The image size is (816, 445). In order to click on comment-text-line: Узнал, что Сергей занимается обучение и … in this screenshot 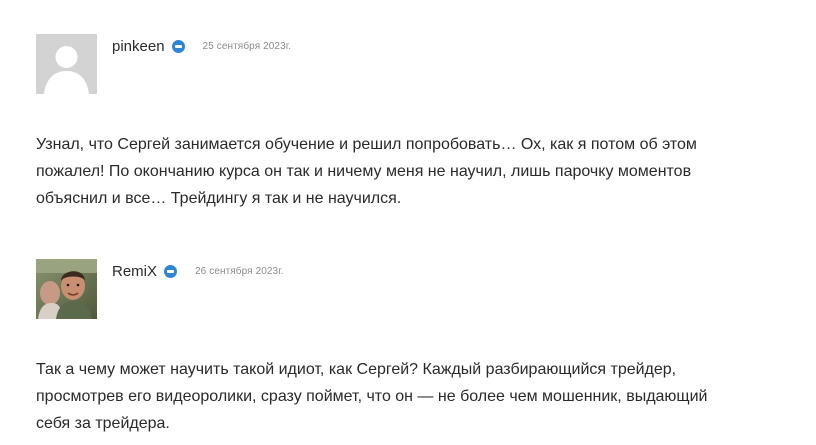, I will do `click(366, 144)`.